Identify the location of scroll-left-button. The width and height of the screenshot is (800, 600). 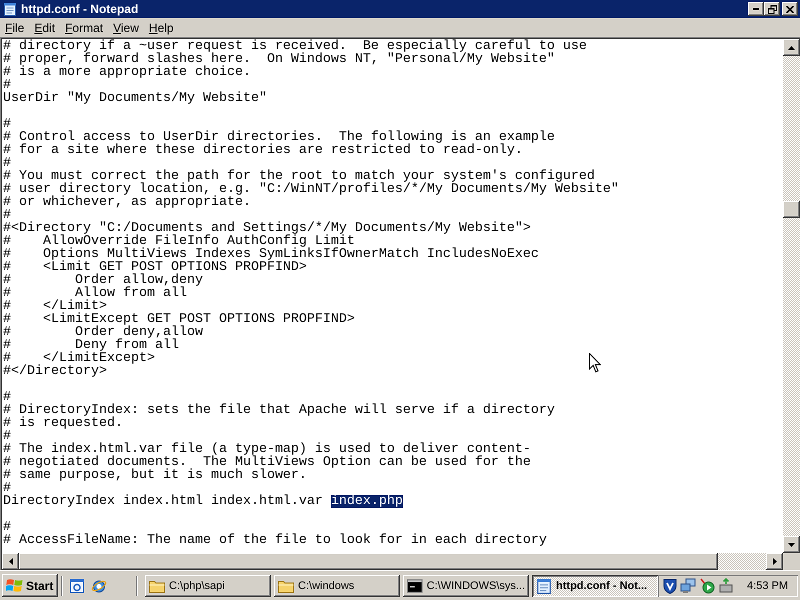
(10, 561).